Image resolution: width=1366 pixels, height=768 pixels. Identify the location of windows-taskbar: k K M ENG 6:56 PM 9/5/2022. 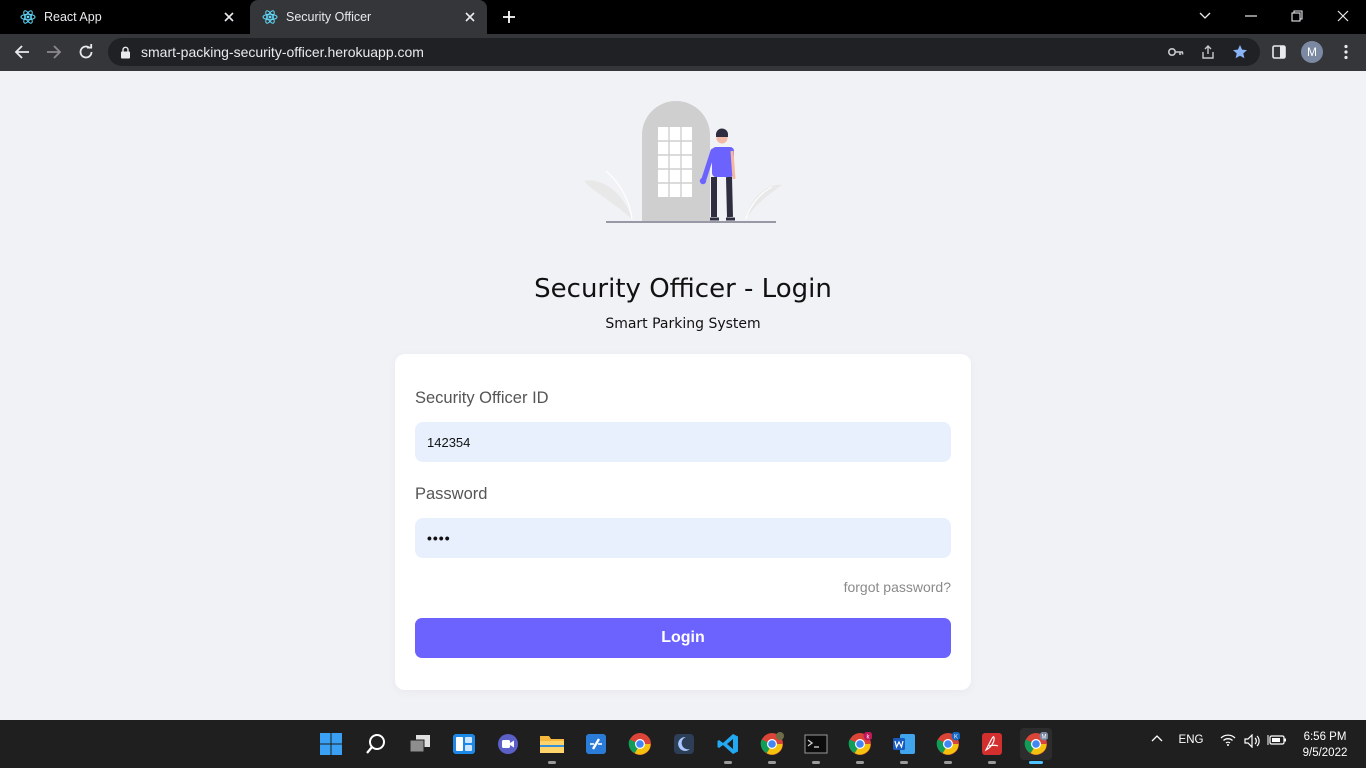
(683, 744).